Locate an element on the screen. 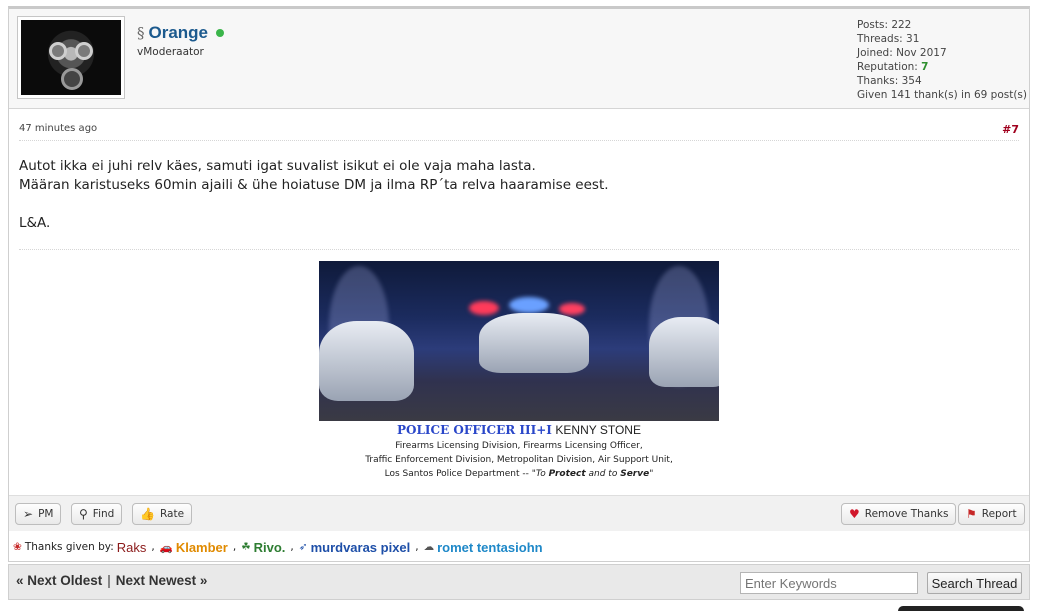 This screenshot has height=611, width=1038. thanks-user-klamber: Klamber is located at coordinates (202, 547).